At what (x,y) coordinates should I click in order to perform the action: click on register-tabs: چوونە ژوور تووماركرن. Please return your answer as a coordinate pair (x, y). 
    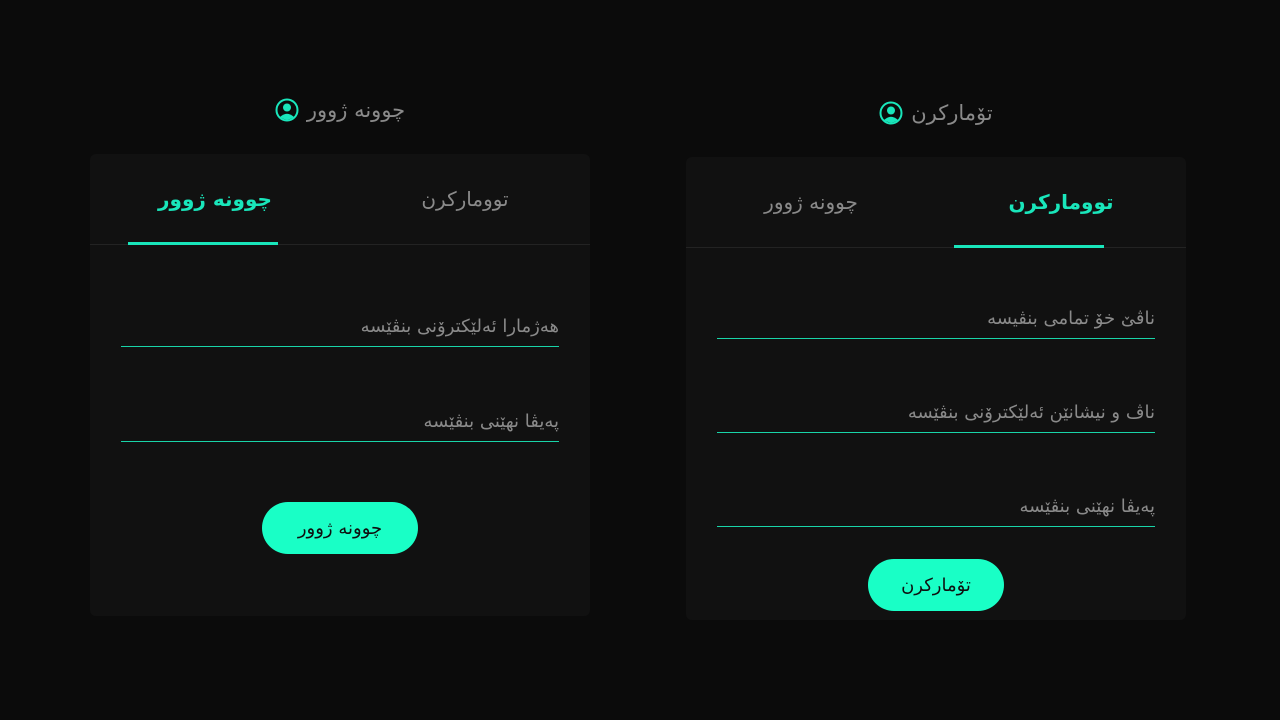
    Looking at the image, I should click on (936, 202).